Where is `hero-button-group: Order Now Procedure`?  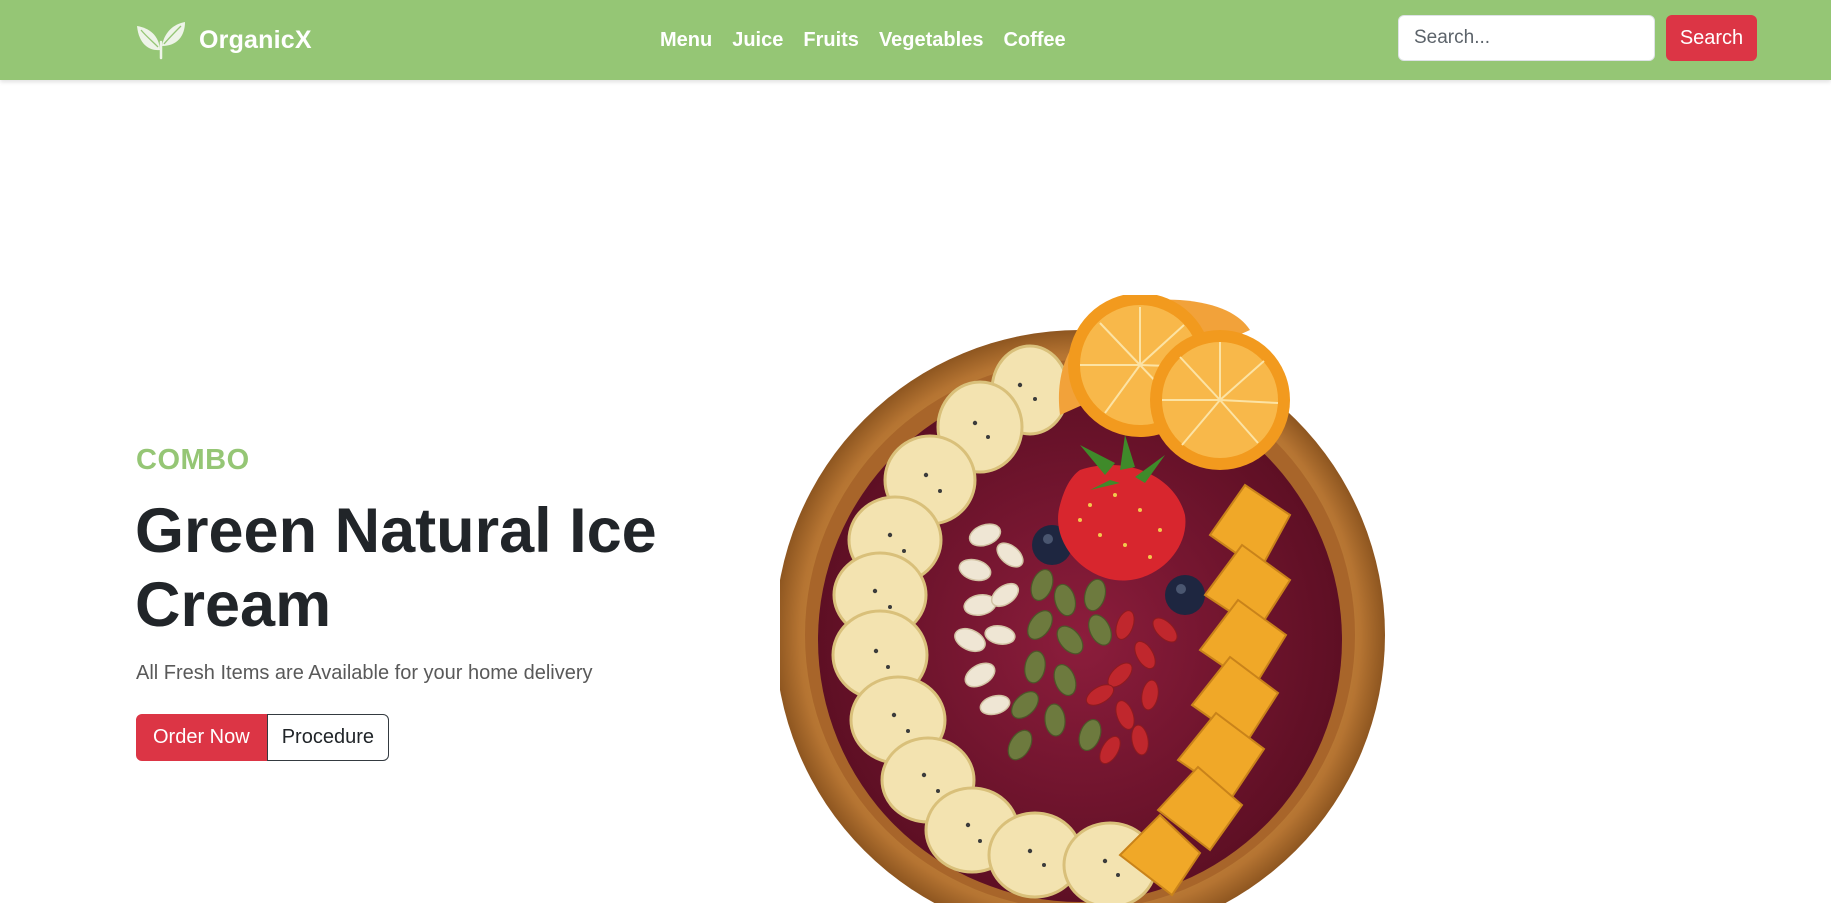
hero-button-group: Order Now Procedure is located at coordinates (262, 737).